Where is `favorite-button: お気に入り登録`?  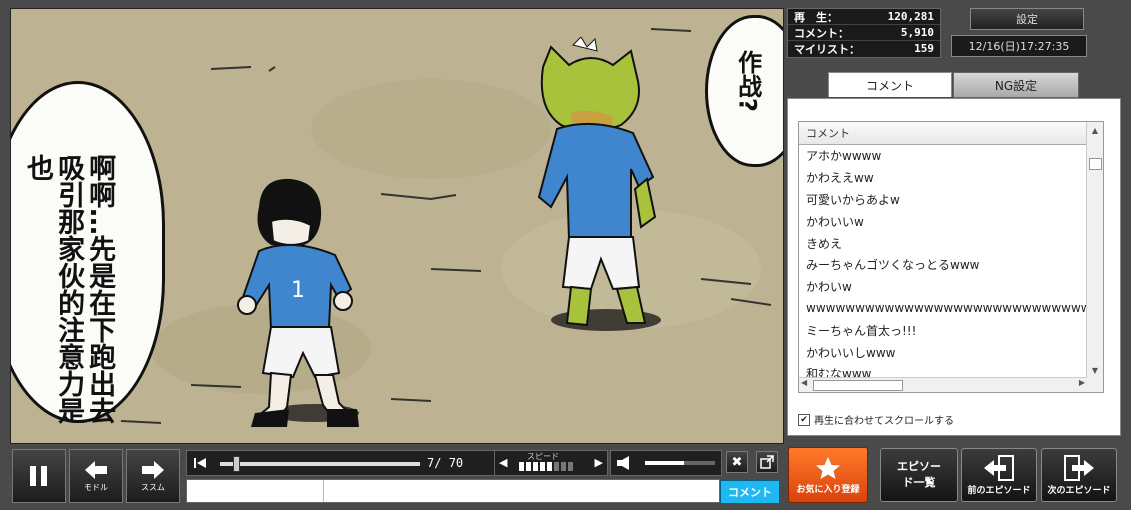
favorite-button: お気に入り登録 is located at coordinates (828, 475).